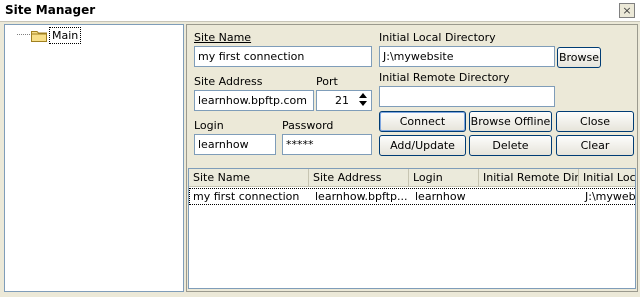  I want to click on add-update-button: Add/Update, so click(422, 145).